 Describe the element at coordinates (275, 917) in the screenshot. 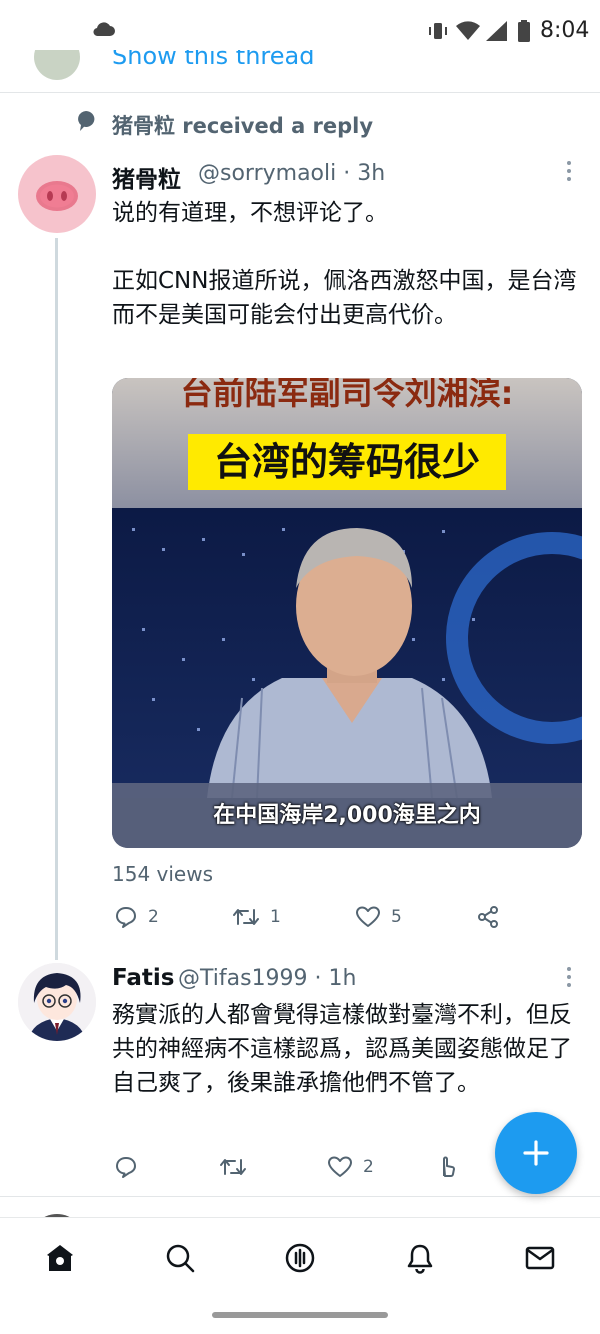

I see `retweet-count: 1` at that location.